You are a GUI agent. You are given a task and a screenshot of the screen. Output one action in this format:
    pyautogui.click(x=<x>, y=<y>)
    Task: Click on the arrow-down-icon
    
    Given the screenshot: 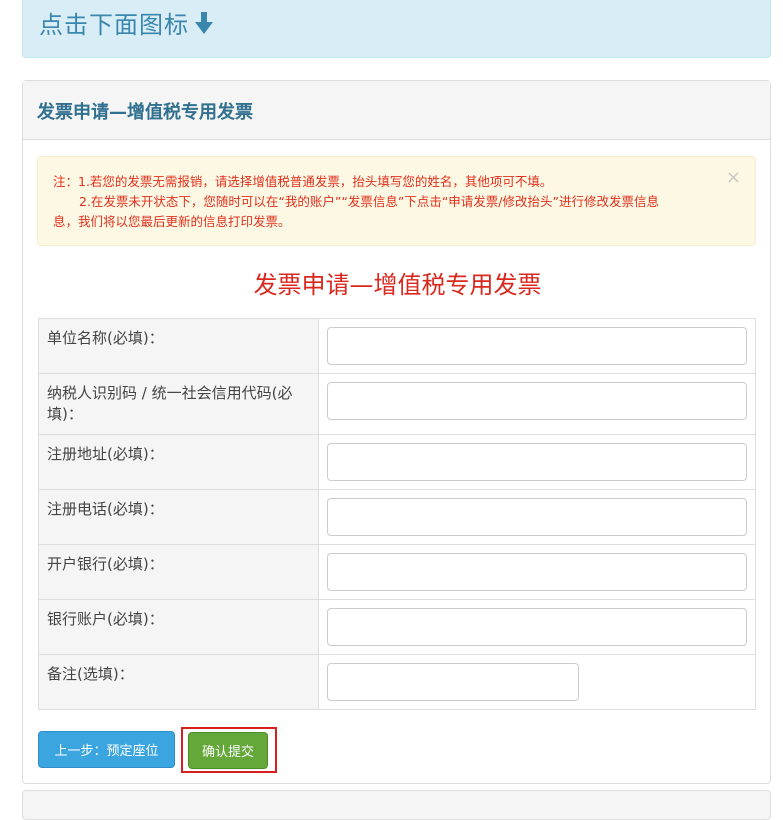 What is the action you would take?
    pyautogui.click(x=204, y=22)
    